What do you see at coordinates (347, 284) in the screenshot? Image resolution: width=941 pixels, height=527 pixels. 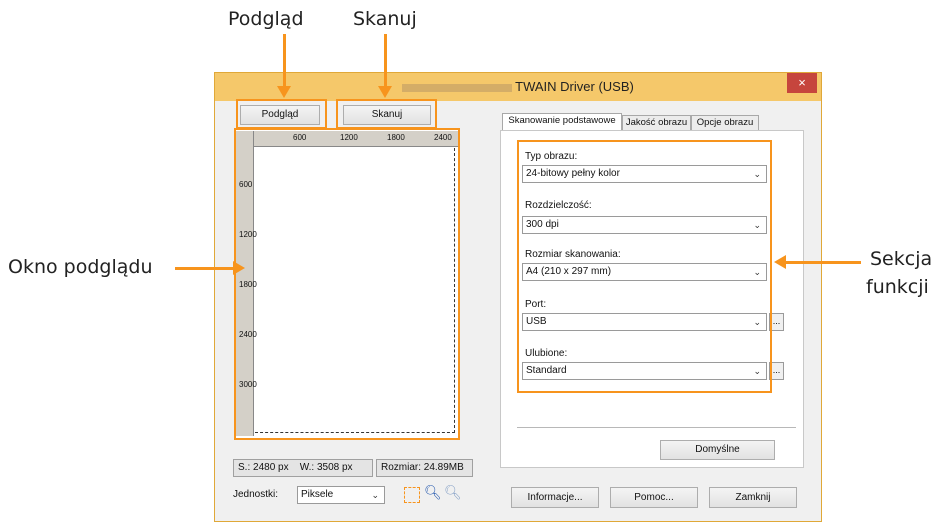 I see `highlight-preview-window` at bounding box center [347, 284].